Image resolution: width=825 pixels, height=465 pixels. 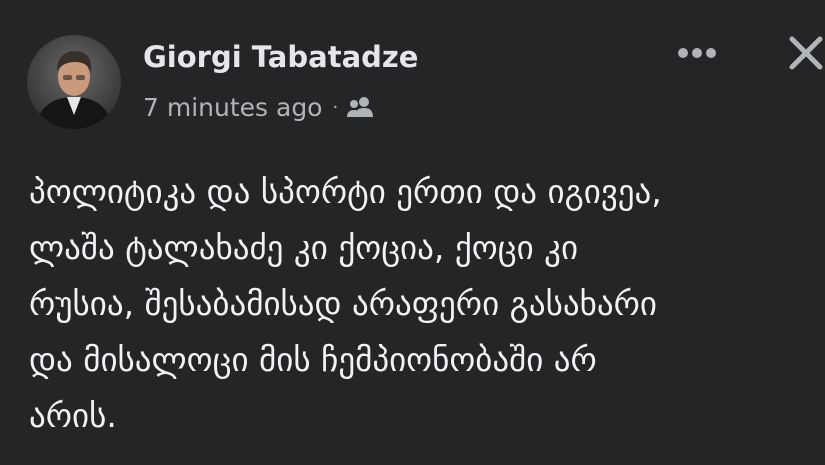 I want to click on post-meta: 7 minutes ago ·, so click(x=258, y=107).